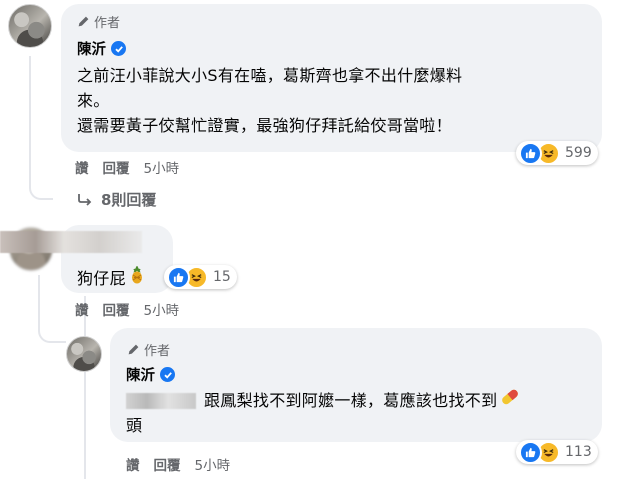  Describe the element at coordinates (200, 277) in the screenshot. I see `reactions-summary: 15` at that location.